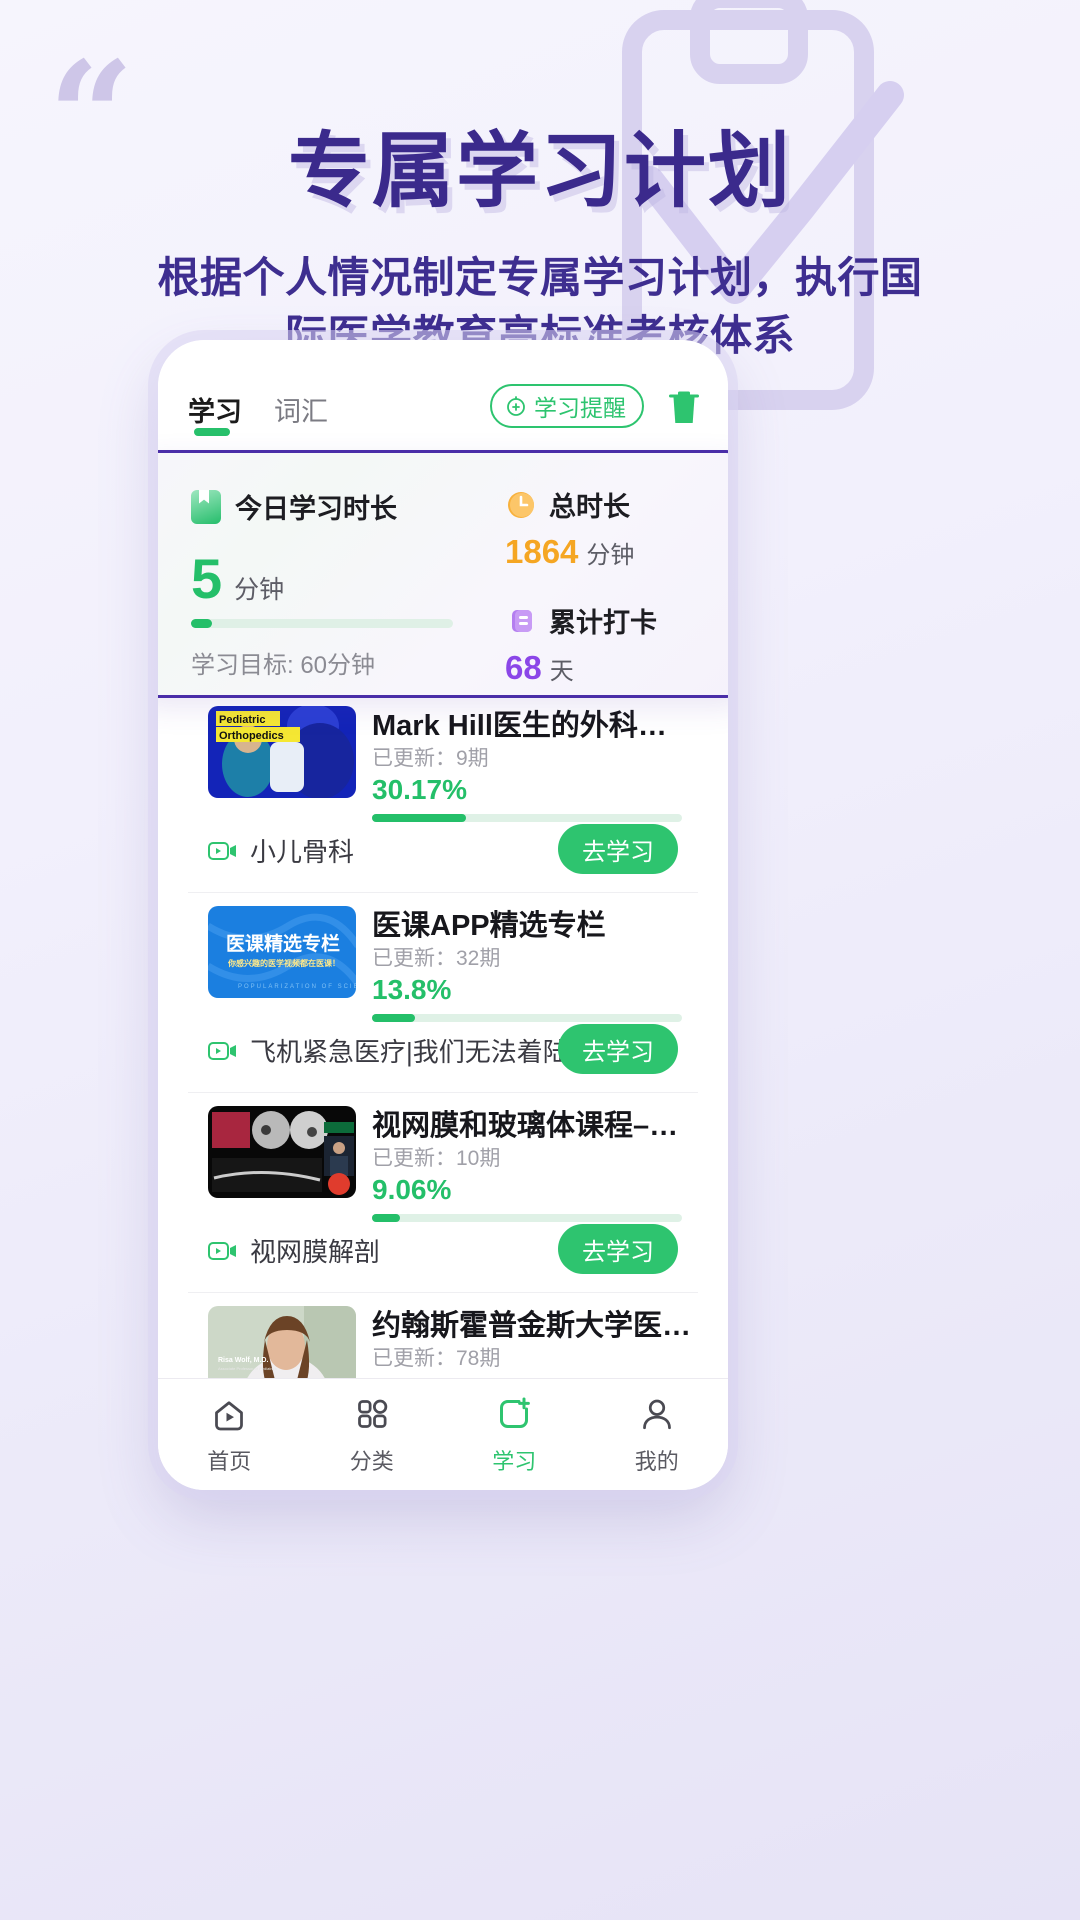  What do you see at coordinates (259, 590) in the screenshot?
I see `today-duration-unit: 分钟` at bounding box center [259, 590].